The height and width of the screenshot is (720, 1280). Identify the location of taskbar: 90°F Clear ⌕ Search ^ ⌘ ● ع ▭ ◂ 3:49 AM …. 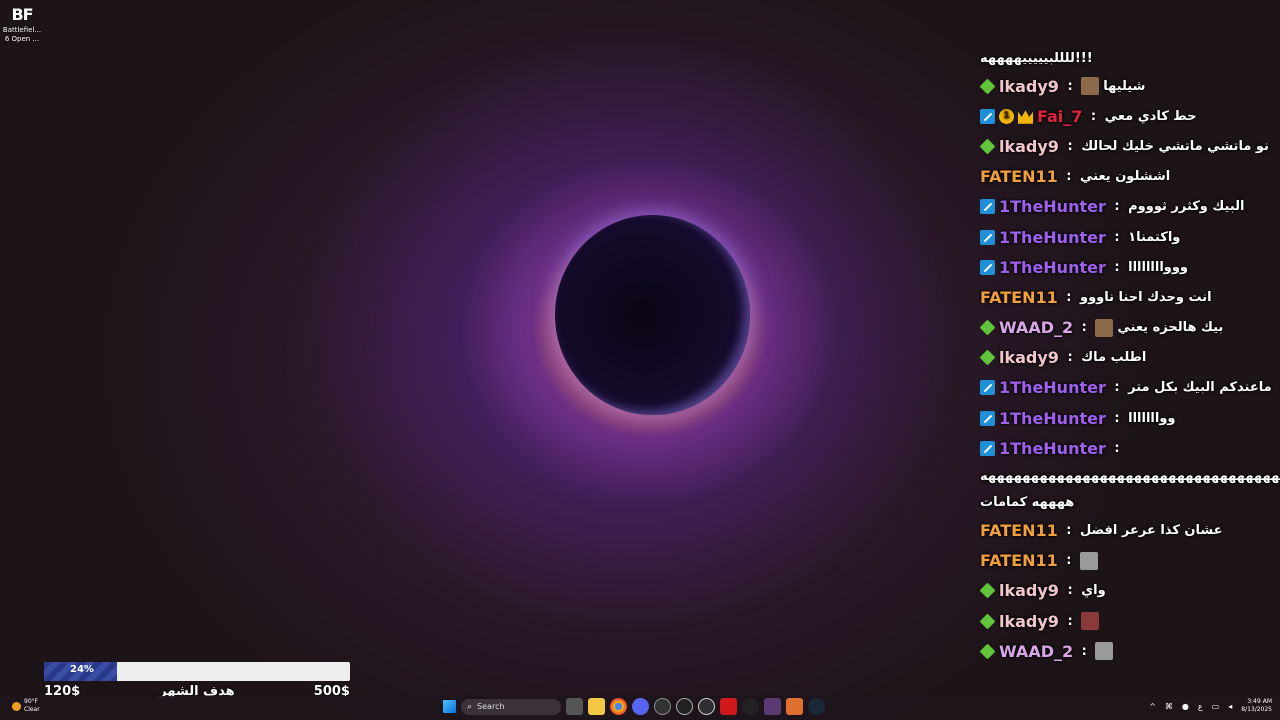
(640, 708).